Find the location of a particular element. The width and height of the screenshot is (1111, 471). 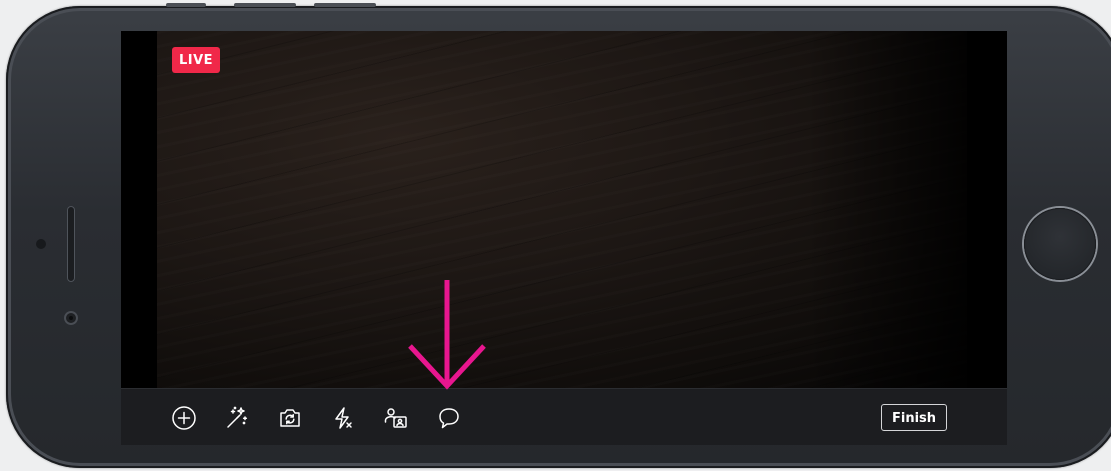

finish-button: Finish is located at coordinates (914, 417).